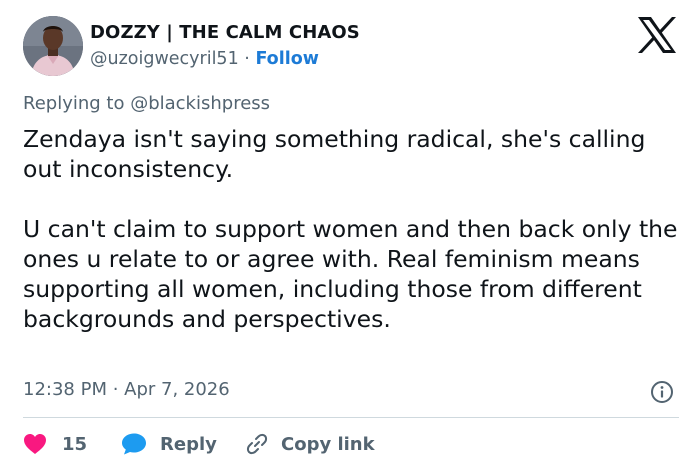 Image resolution: width=700 pixels, height=471 pixels. What do you see at coordinates (35, 444) in the screenshot?
I see `heart-icon` at bounding box center [35, 444].